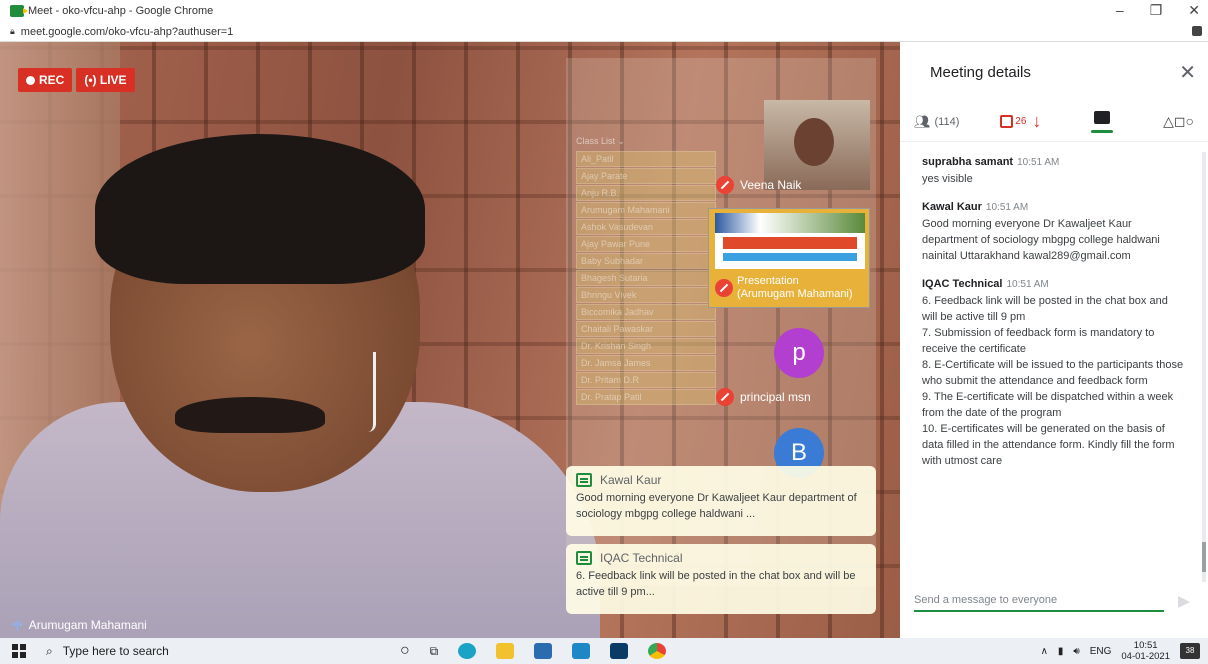 The image size is (1208, 664). Describe the element at coordinates (646, 141) in the screenshot. I see `class-list-title: Class List ⌄` at that location.